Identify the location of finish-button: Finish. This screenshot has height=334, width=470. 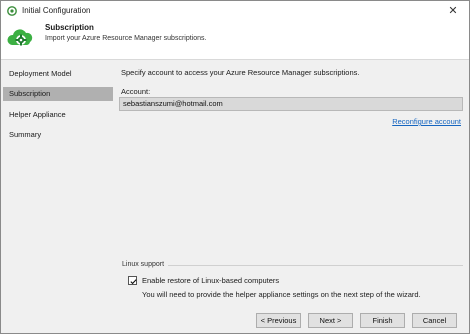
(382, 320).